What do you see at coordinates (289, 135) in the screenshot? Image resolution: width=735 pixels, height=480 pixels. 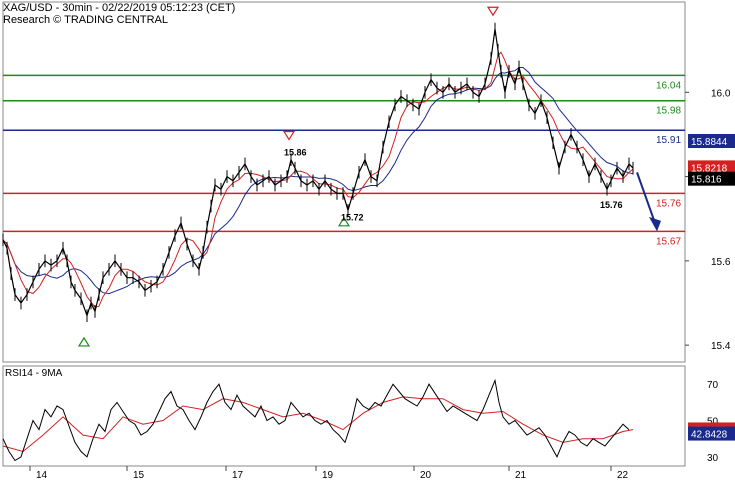 I see `high-marker-icon` at bounding box center [289, 135].